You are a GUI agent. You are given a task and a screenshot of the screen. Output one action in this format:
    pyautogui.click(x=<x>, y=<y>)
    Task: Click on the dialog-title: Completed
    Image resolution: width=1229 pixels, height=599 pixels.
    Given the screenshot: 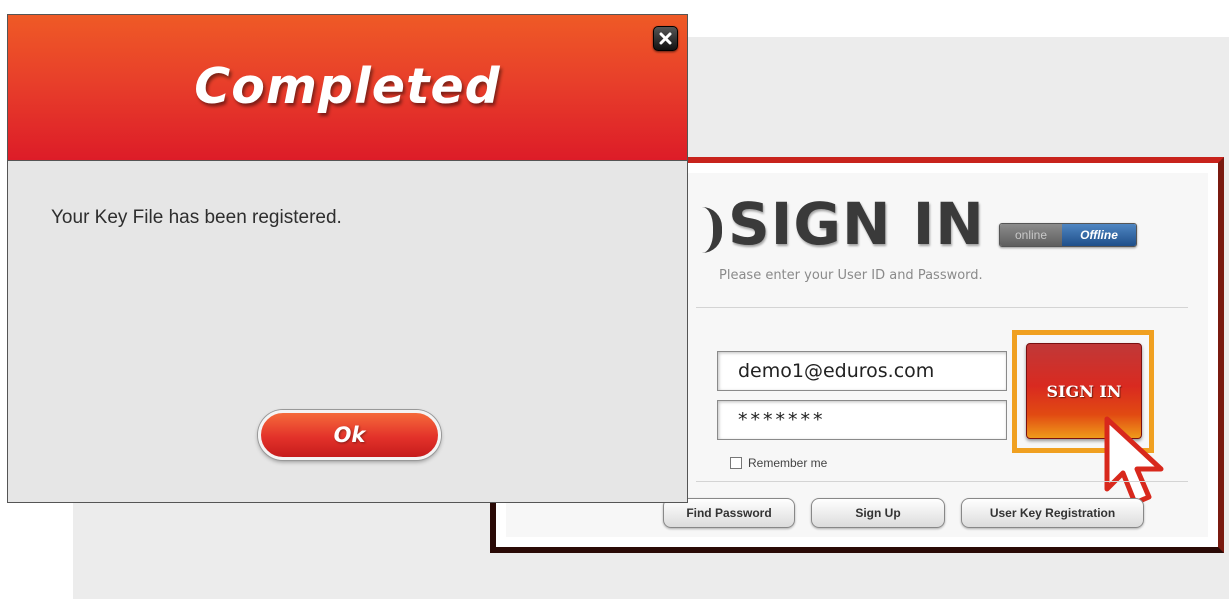 What is the action you would take?
    pyautogui.click(x=347, y=86)
    